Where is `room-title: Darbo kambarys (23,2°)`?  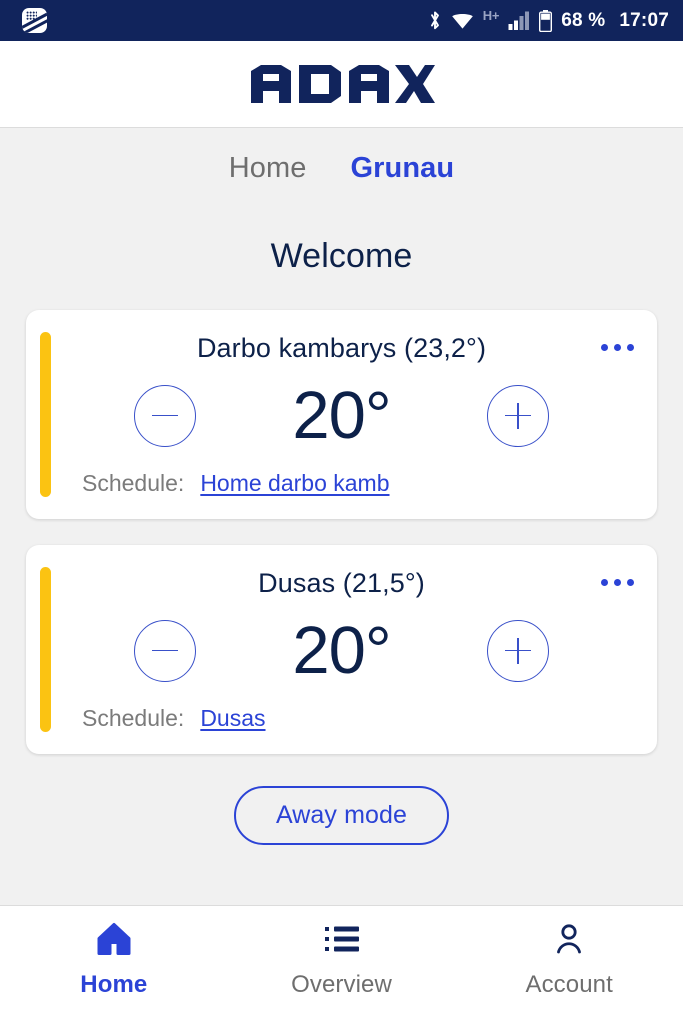 room-title: Darbo kambarys (23,2°) is located at coordinates (341, 348).